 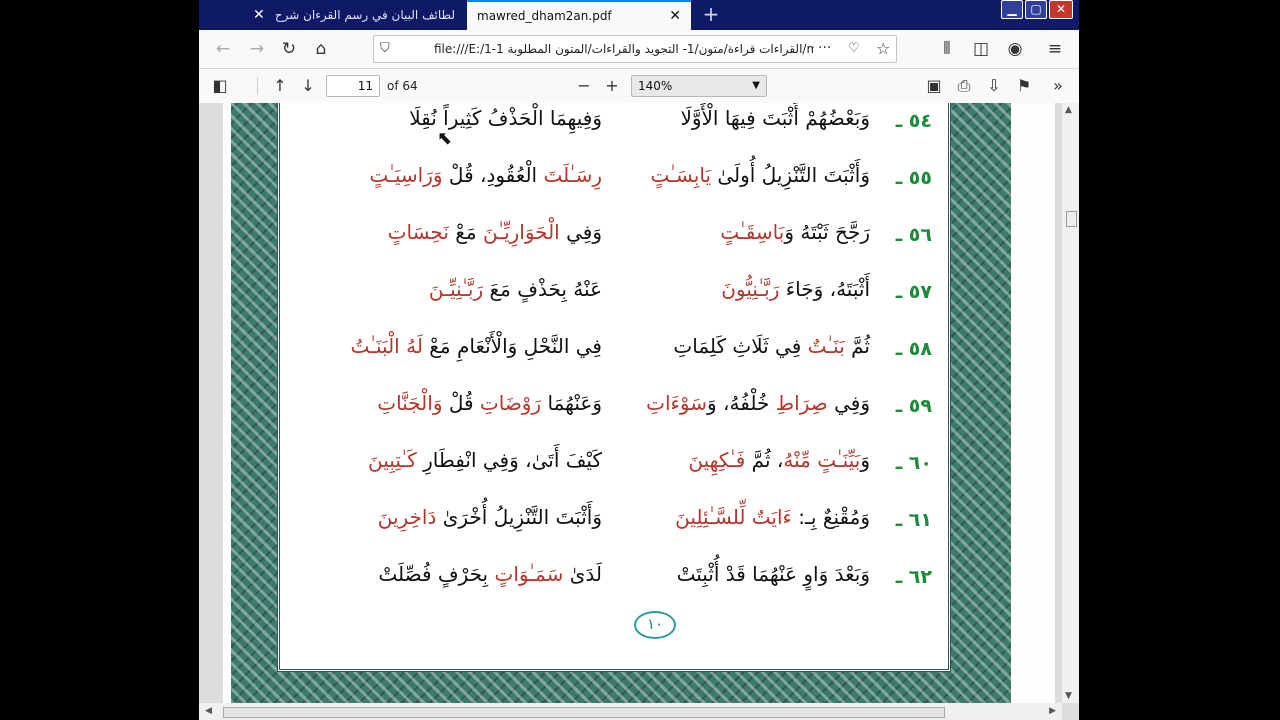 I want to click on verse-first-hemistich: وَبَعْضُهُمْ أَثْبَتَ فِيهَا الْأَوَّلَا, so click(x=750, y=118).